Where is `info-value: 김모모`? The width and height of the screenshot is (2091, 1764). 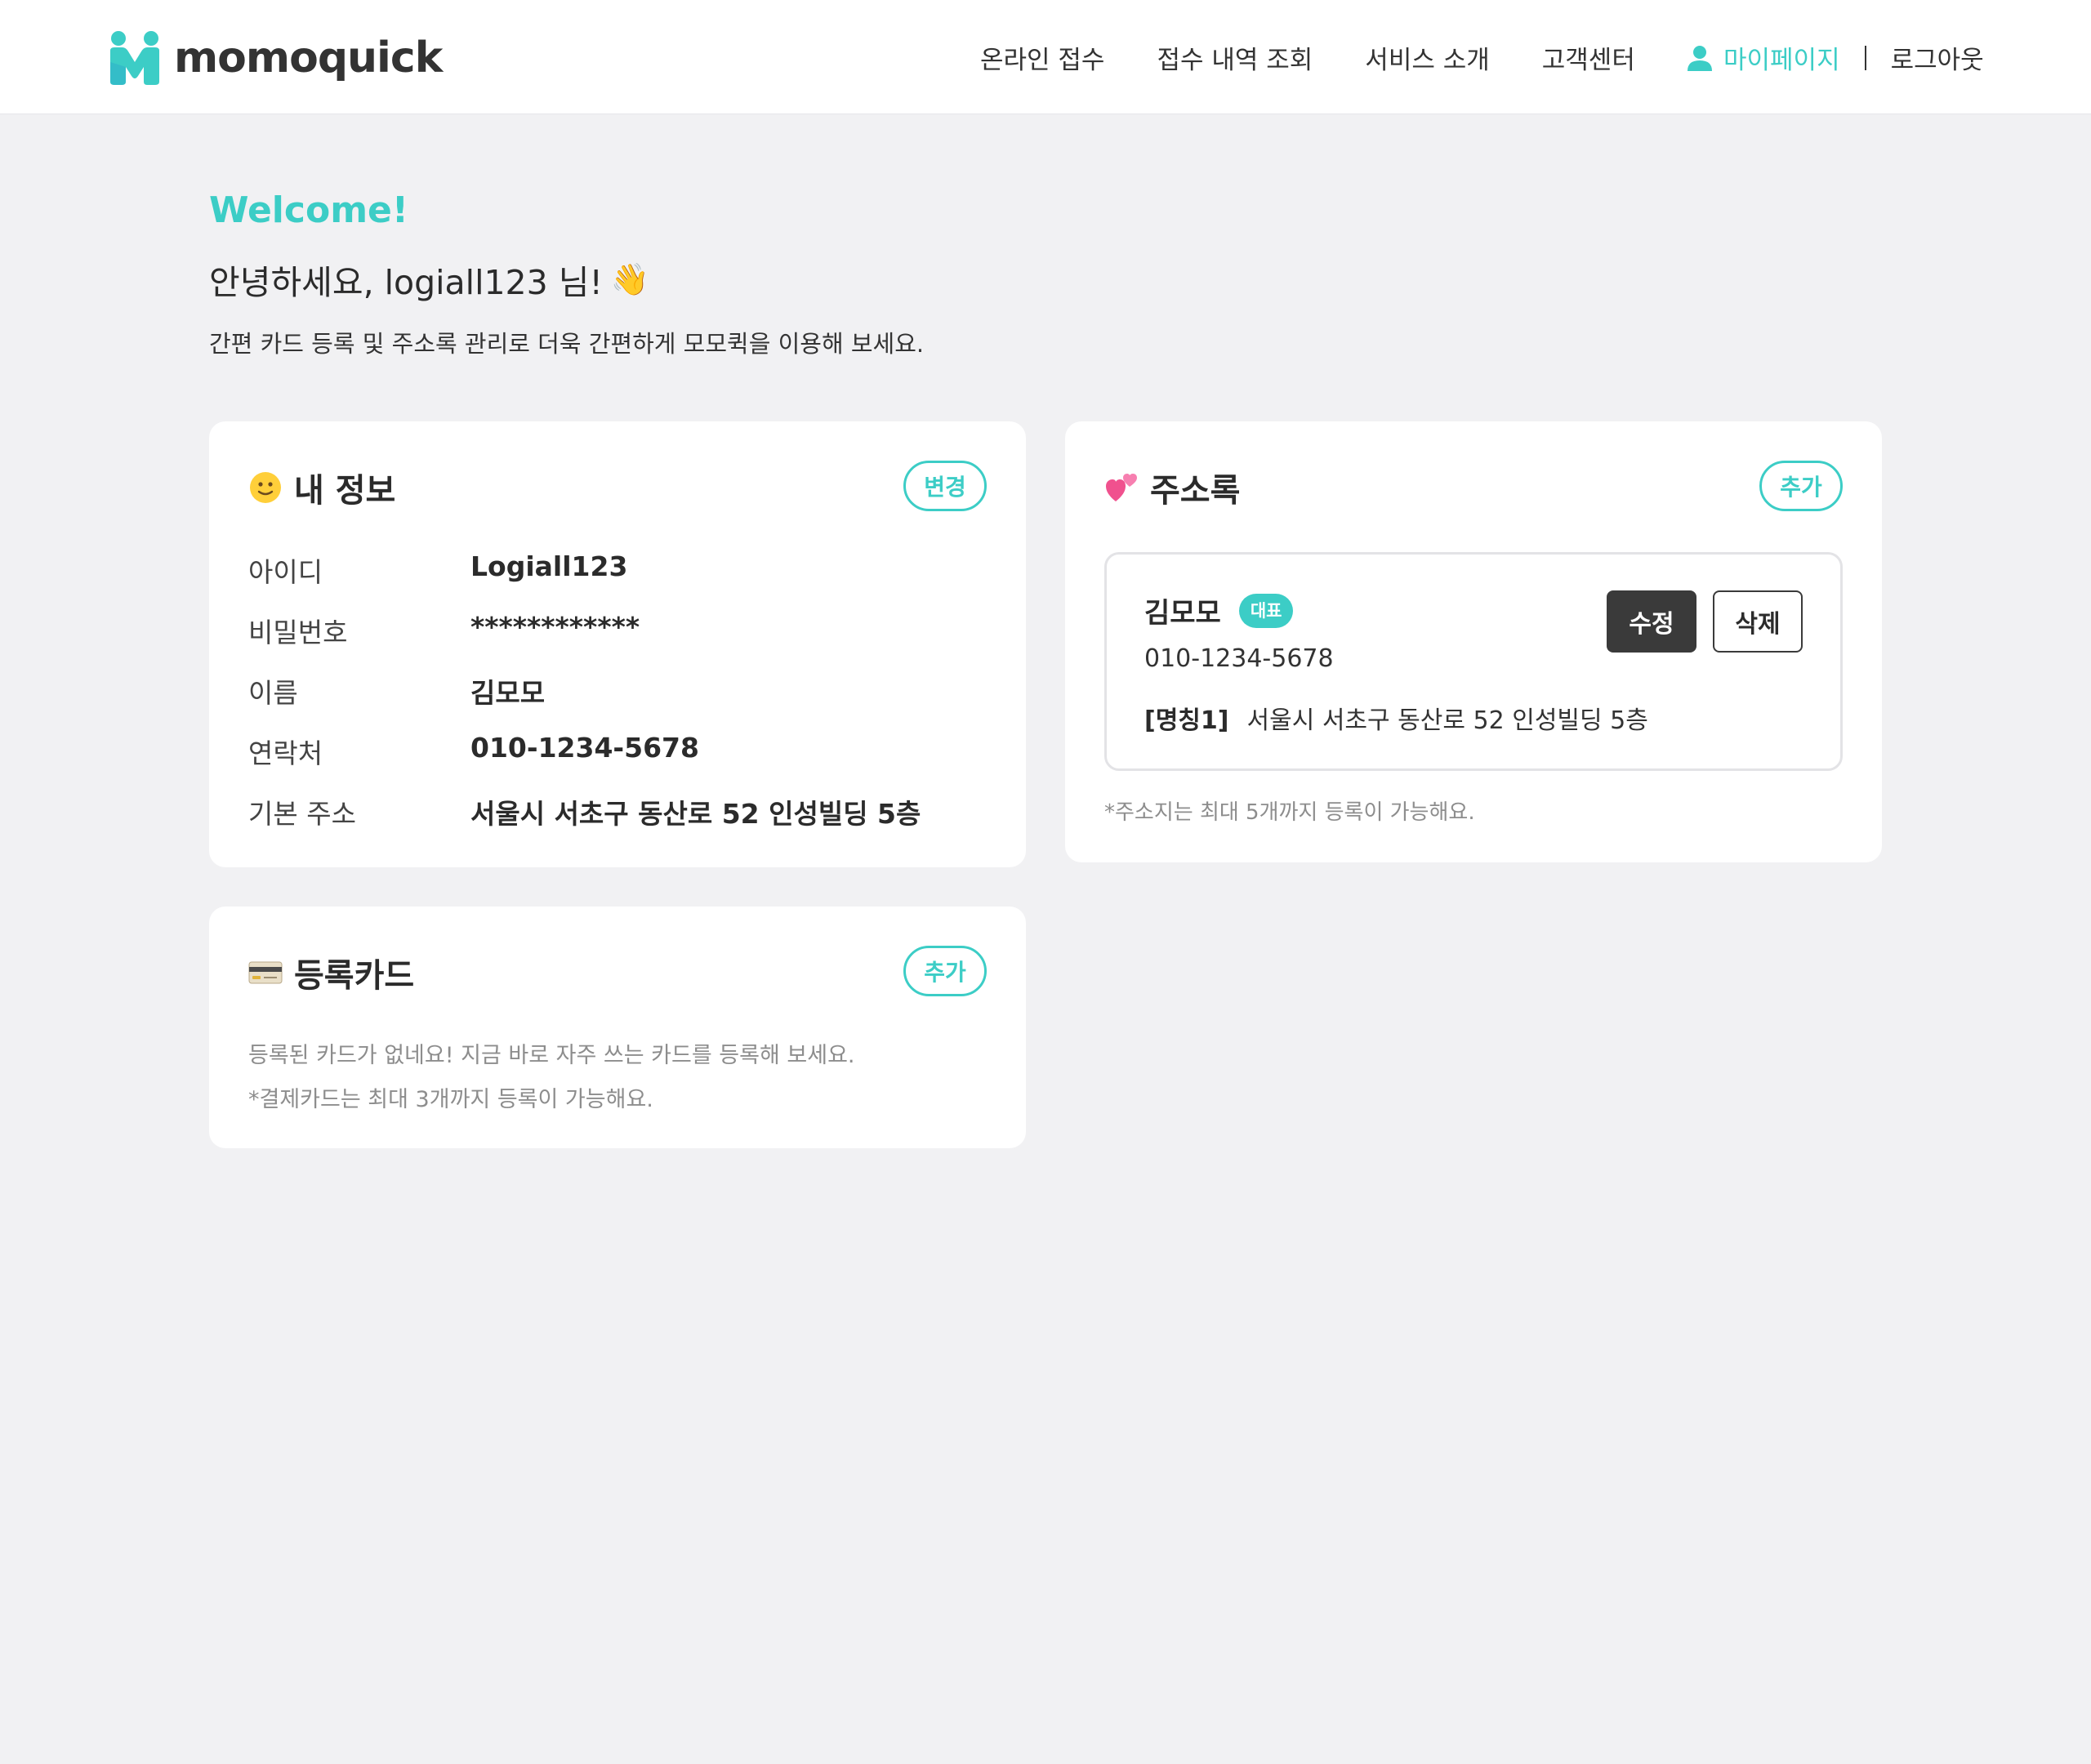
info-value: 김모모 is located at coordinates (508, 693).